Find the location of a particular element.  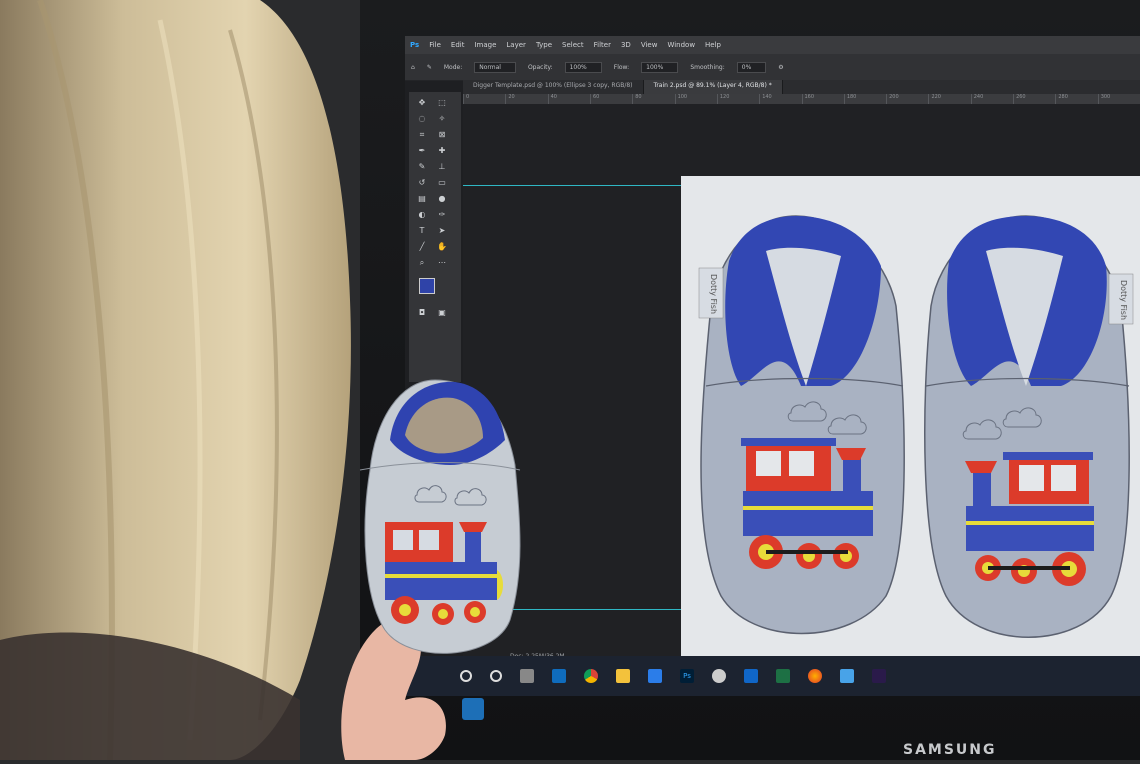

blur-tool-icon: ● is located at coordinates (442, 199).